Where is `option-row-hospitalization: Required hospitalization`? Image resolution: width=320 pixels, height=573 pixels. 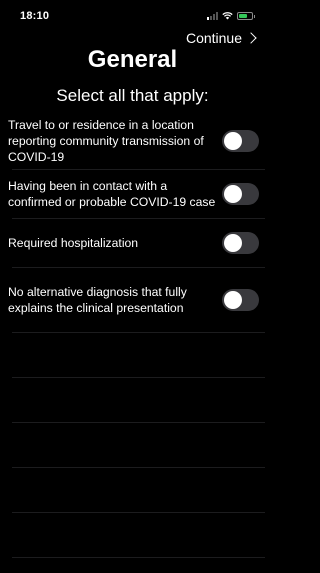
option-row-hospitalization: Required hospitalization is located at coordinates (132, 243).